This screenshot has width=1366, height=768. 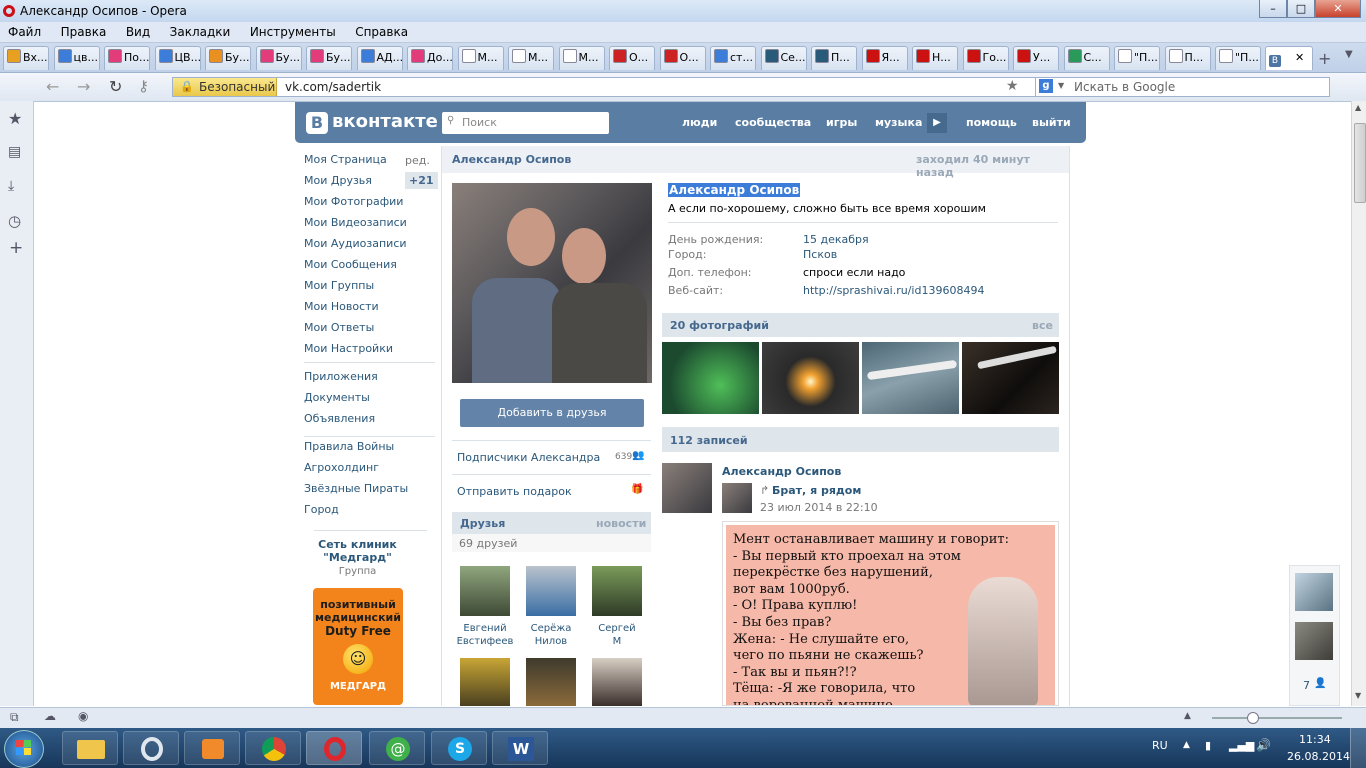 What do you see at coordinates (520, 748) in the screenshot?
I see `taskbar-word: W` at bounding box center [520, 748].